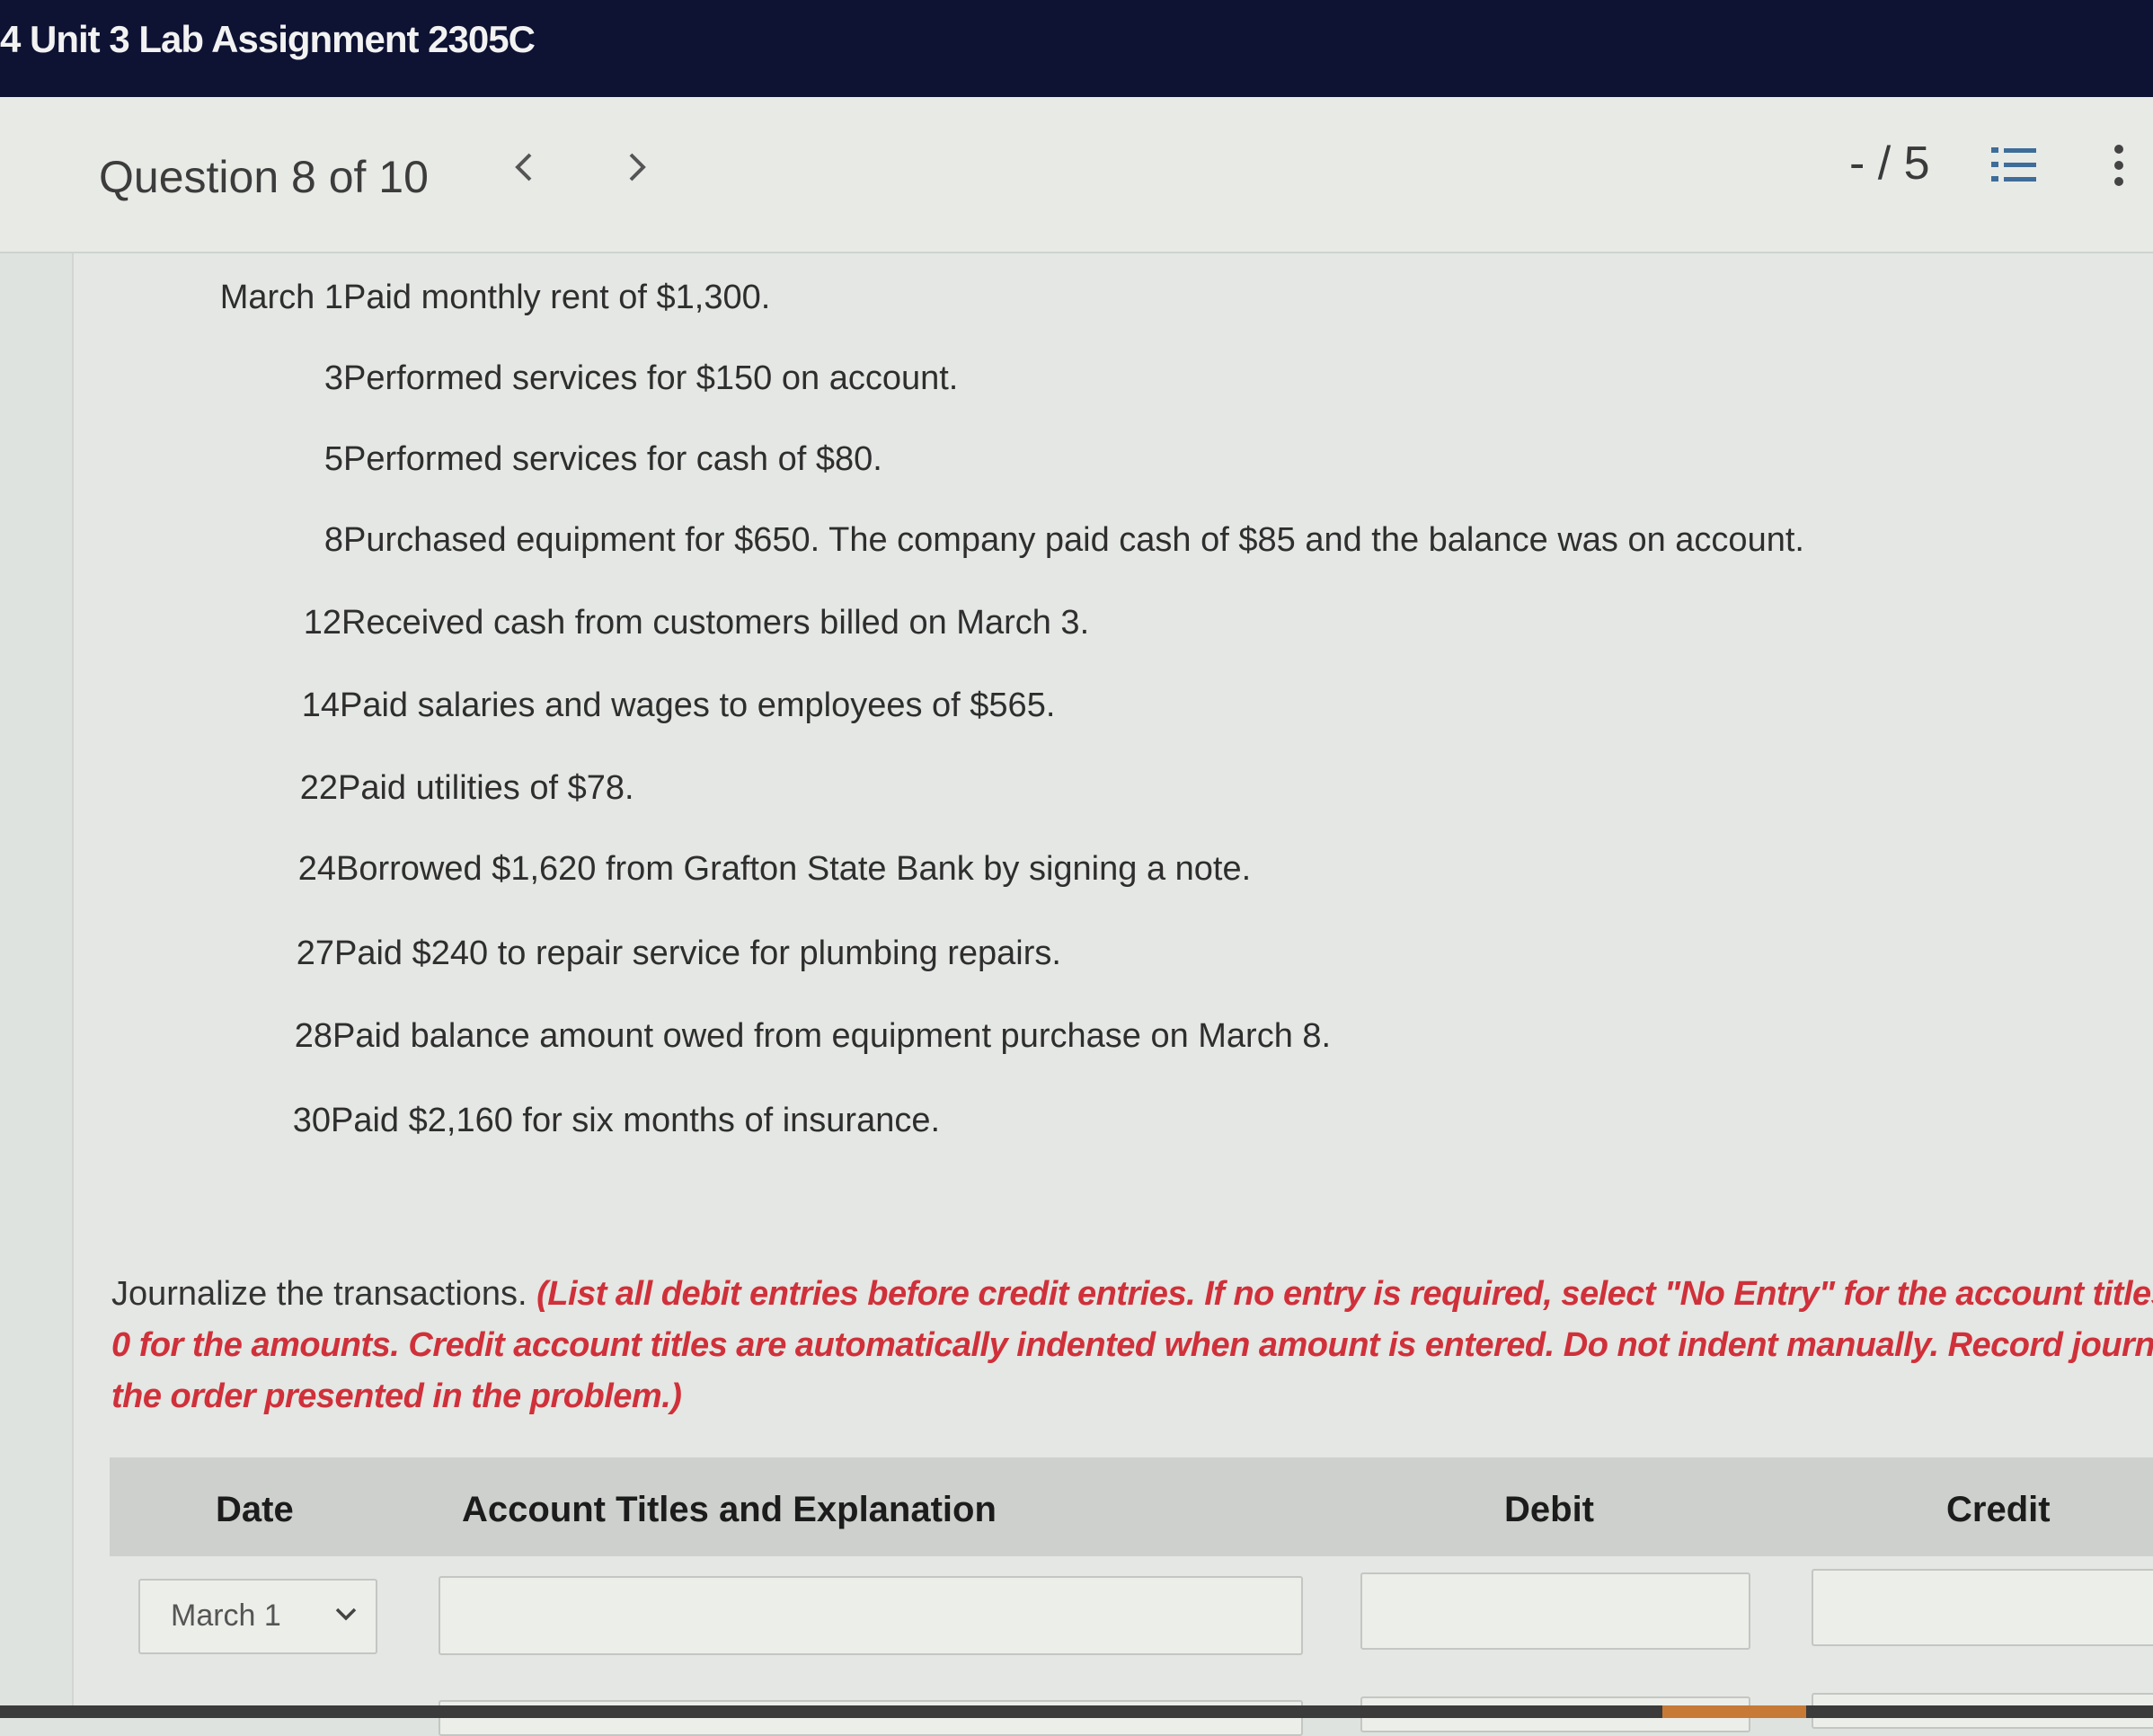 This screenshot has width=2153, height=1736. What do you see at coordinates (557, 297) in the screenshot?
I see `transaction-description: Paid monthly rent of $1,300.` at bounding box center [557, 297].